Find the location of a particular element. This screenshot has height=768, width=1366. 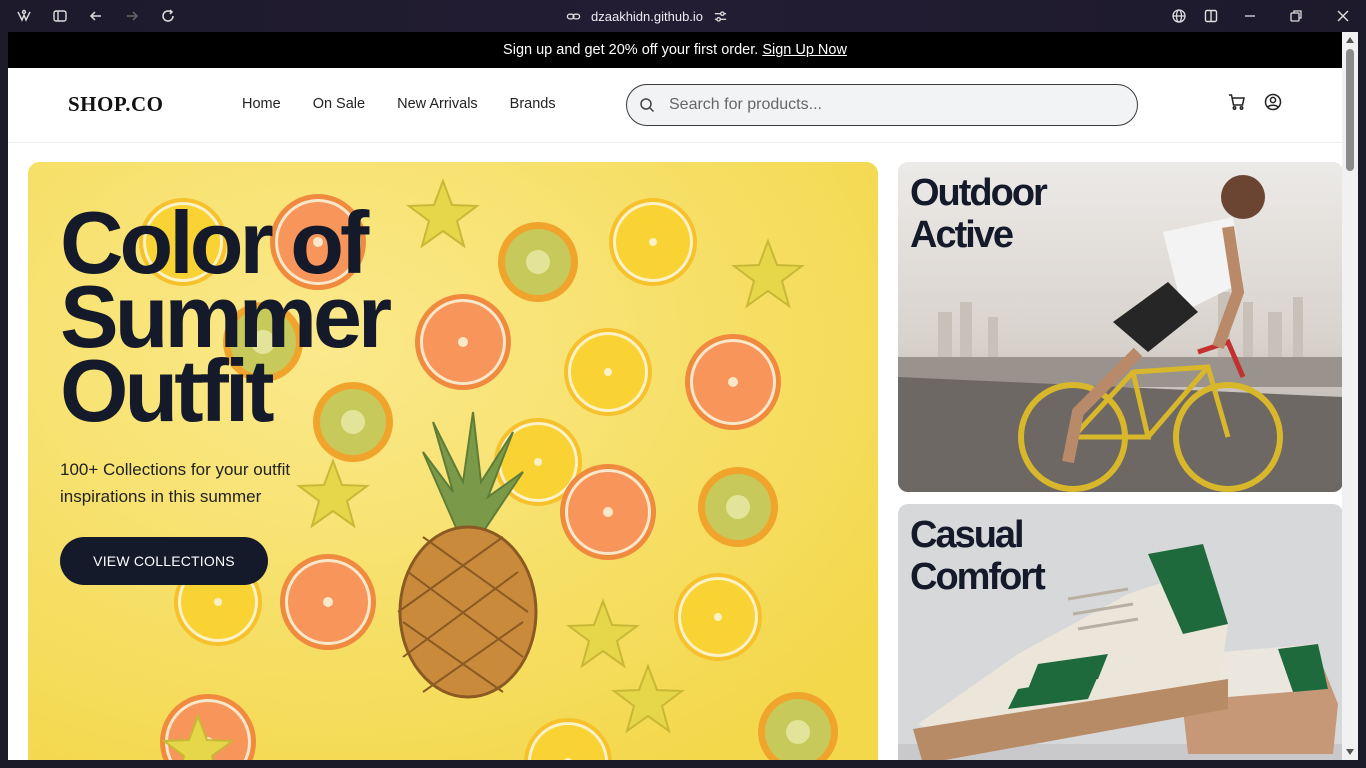

browser-toolbar: dzaakhidn.github.io is located at coordinates (683, 16).